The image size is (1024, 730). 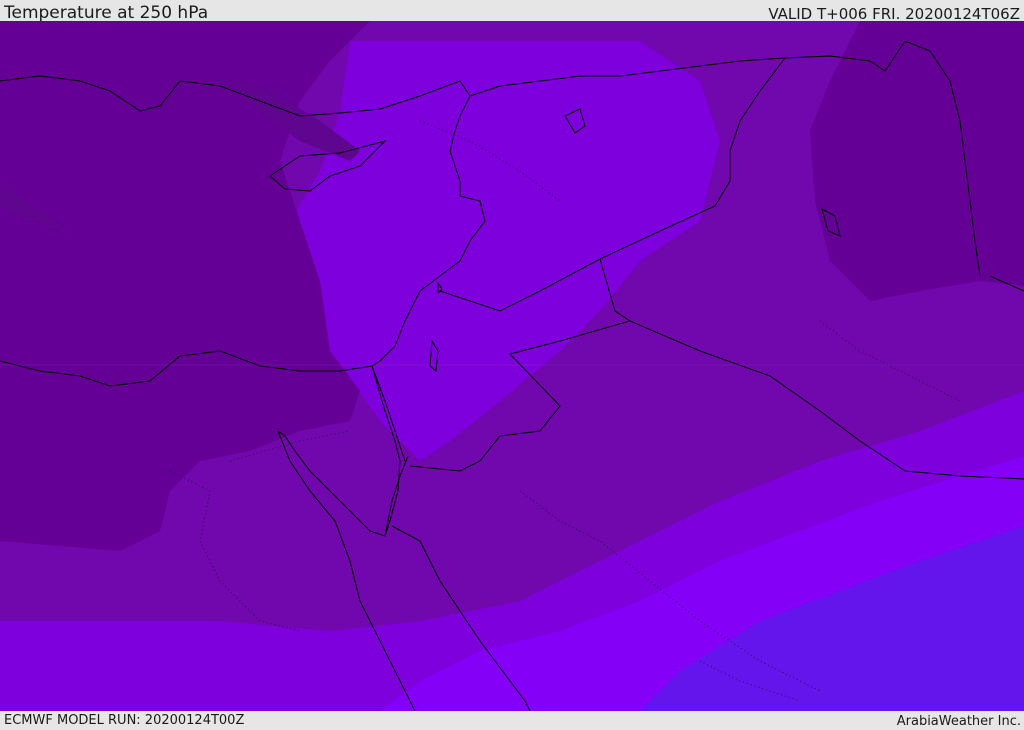 What do you see at coordinates (958, 721) in the screenshot?
I see `credit-label: ArabiaWeather Inc.` at bounding box center [958, 721].